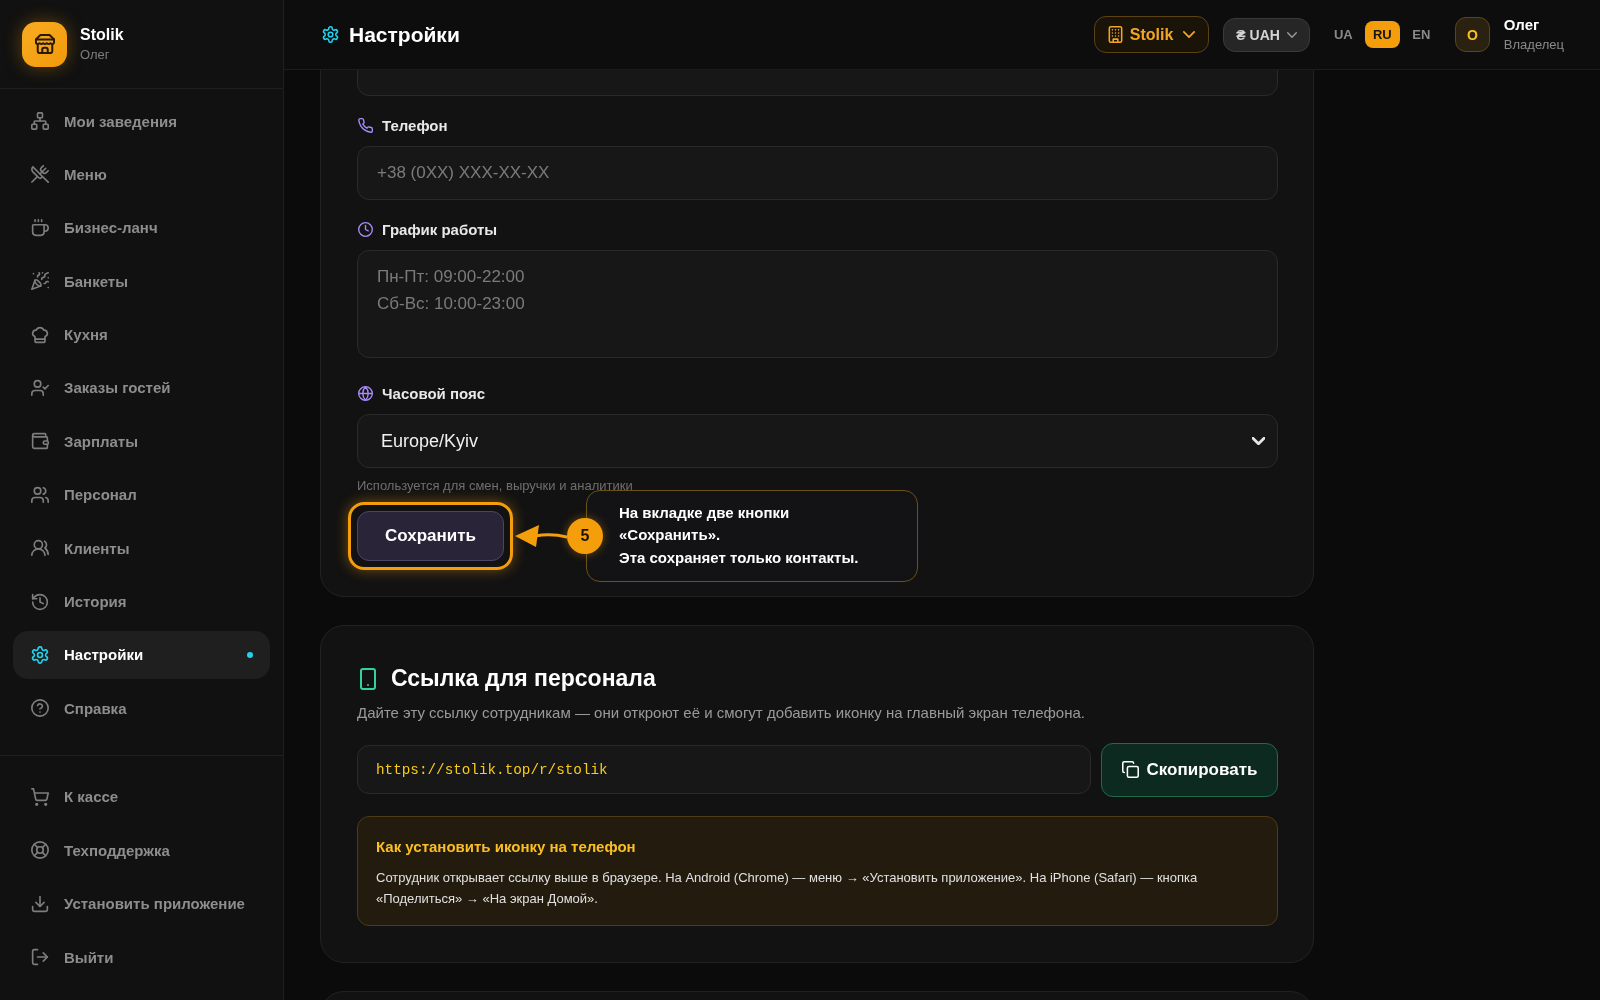 The height and width of the screenshot is (1000, 1600). What do you see at coordinates (1382, 34) in the screenshot?
I see `language-option: RU` at bounding box center [1382, 34].